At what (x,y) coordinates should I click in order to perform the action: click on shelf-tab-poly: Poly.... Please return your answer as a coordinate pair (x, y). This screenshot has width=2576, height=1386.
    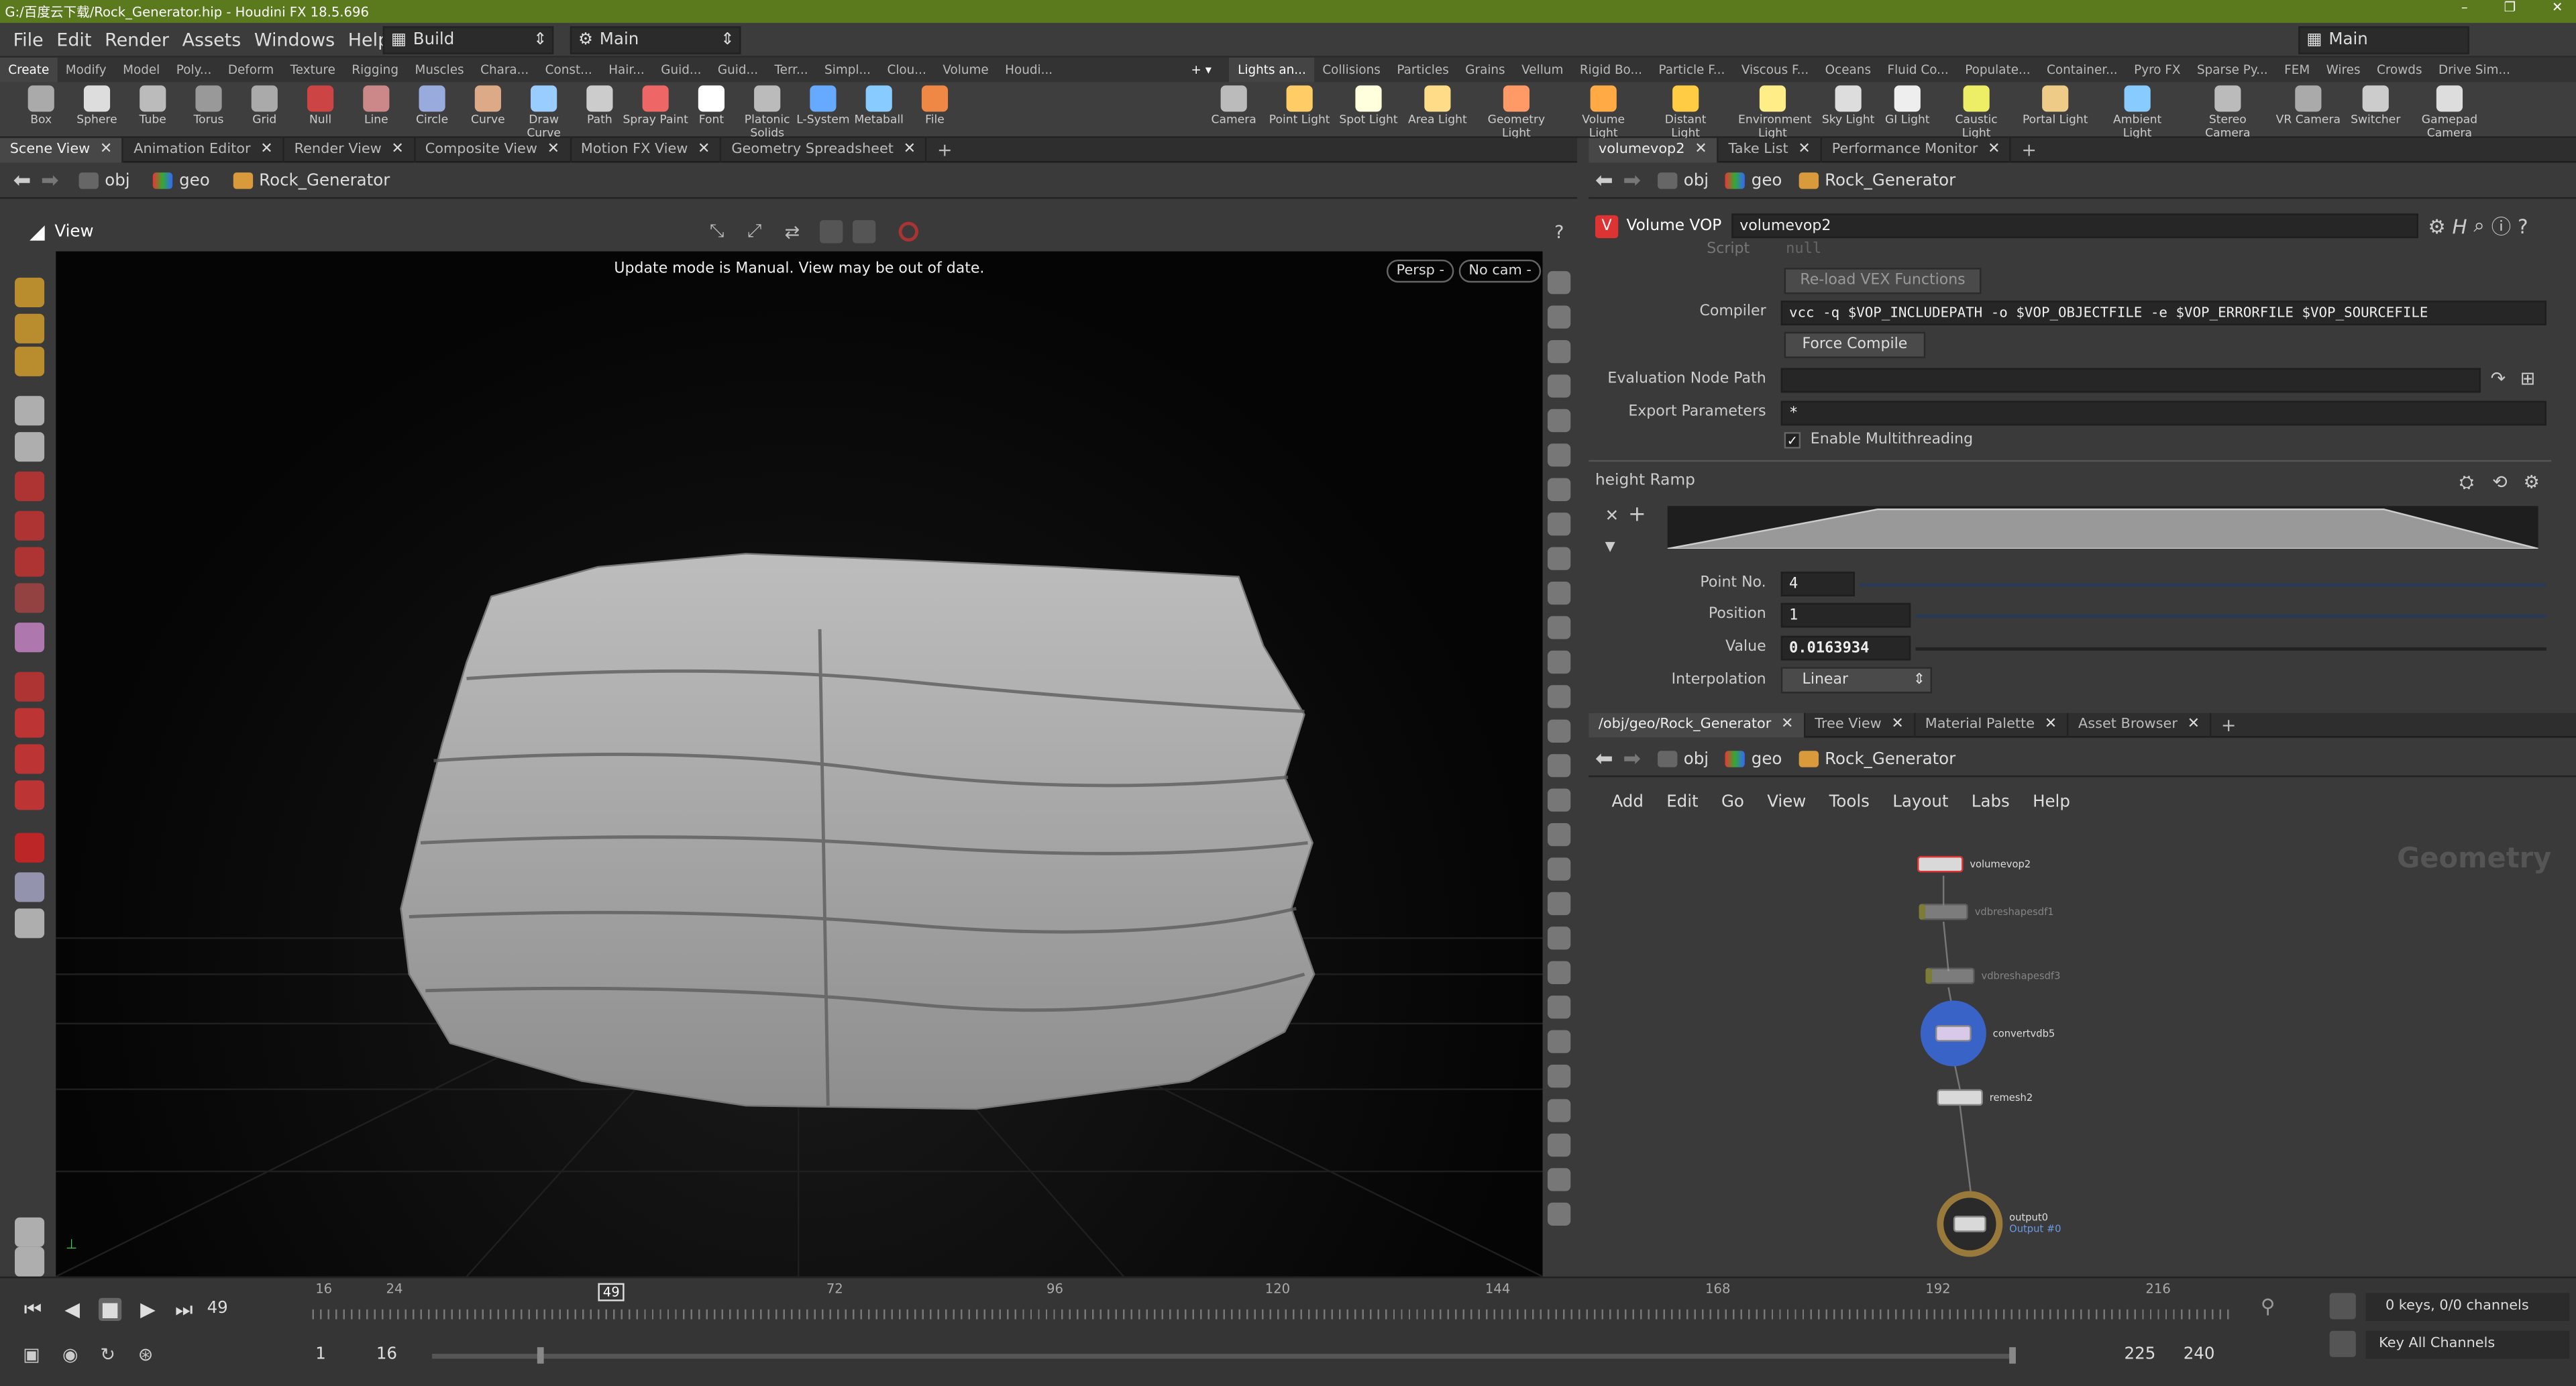
    Looking at the image, I should click on (194, 70).